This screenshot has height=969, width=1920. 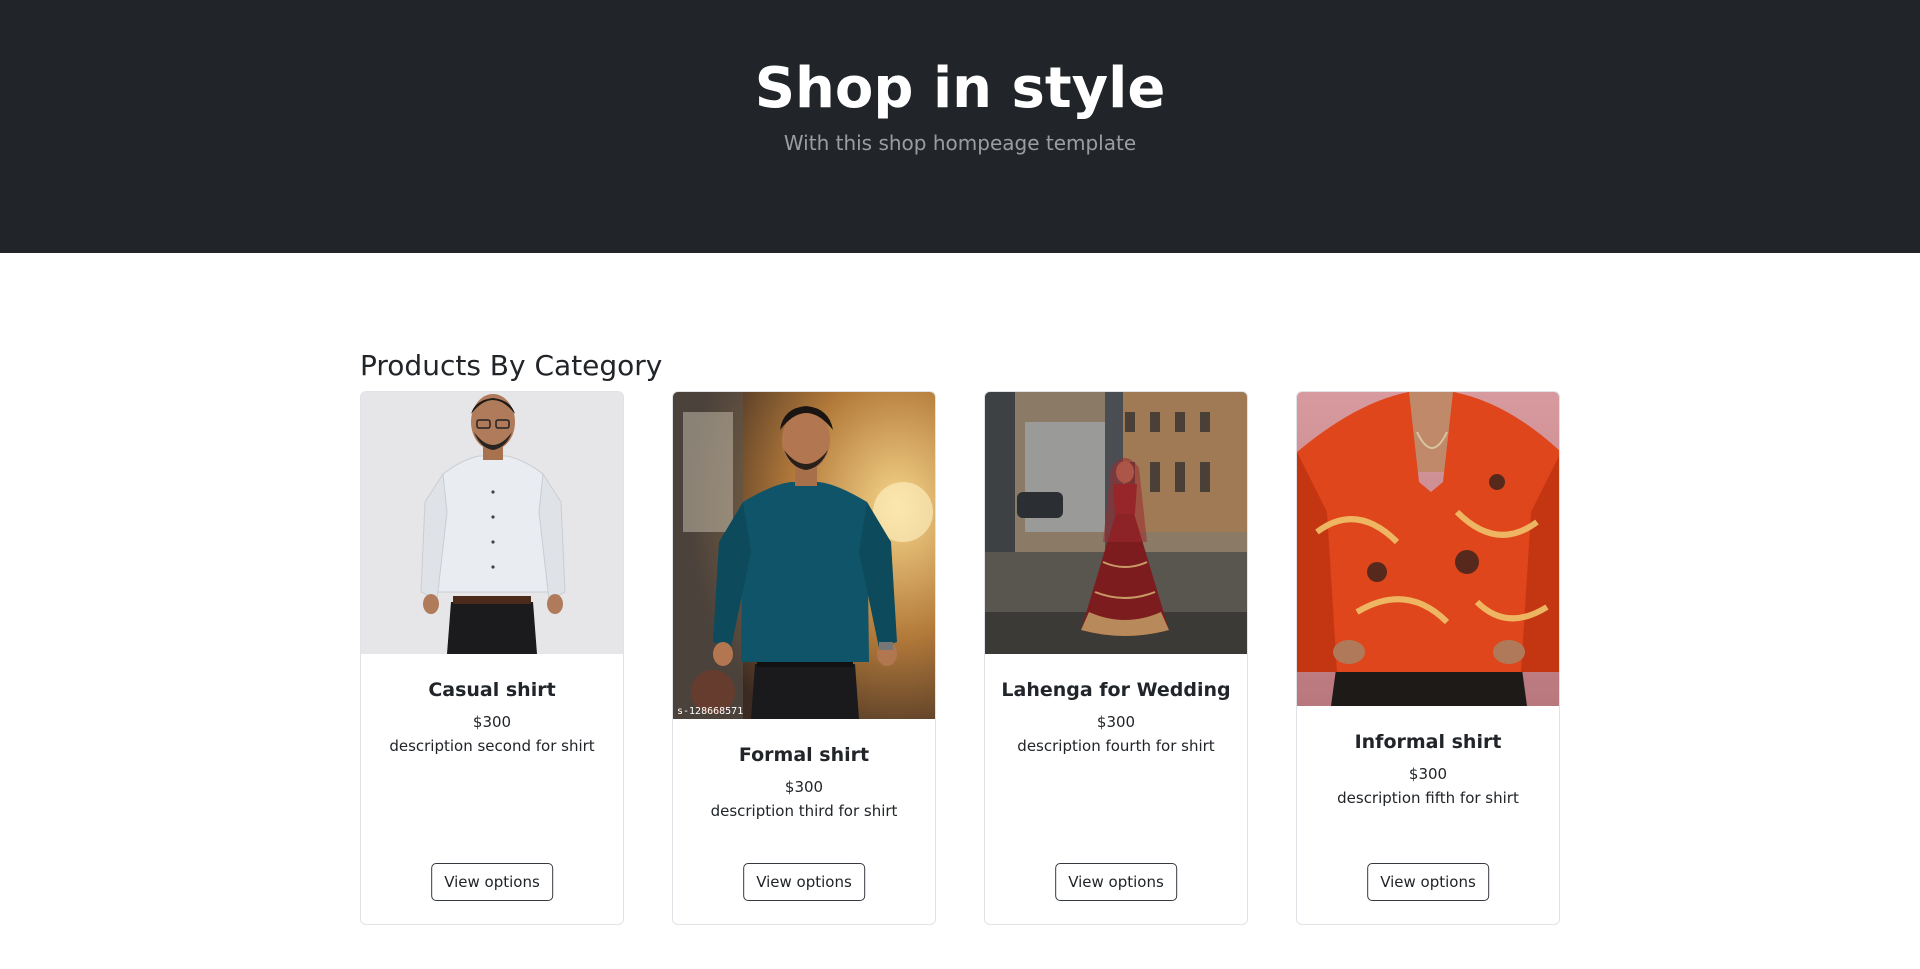 I want to click on product-image-casual-shirt, so click(x=492, y=523).